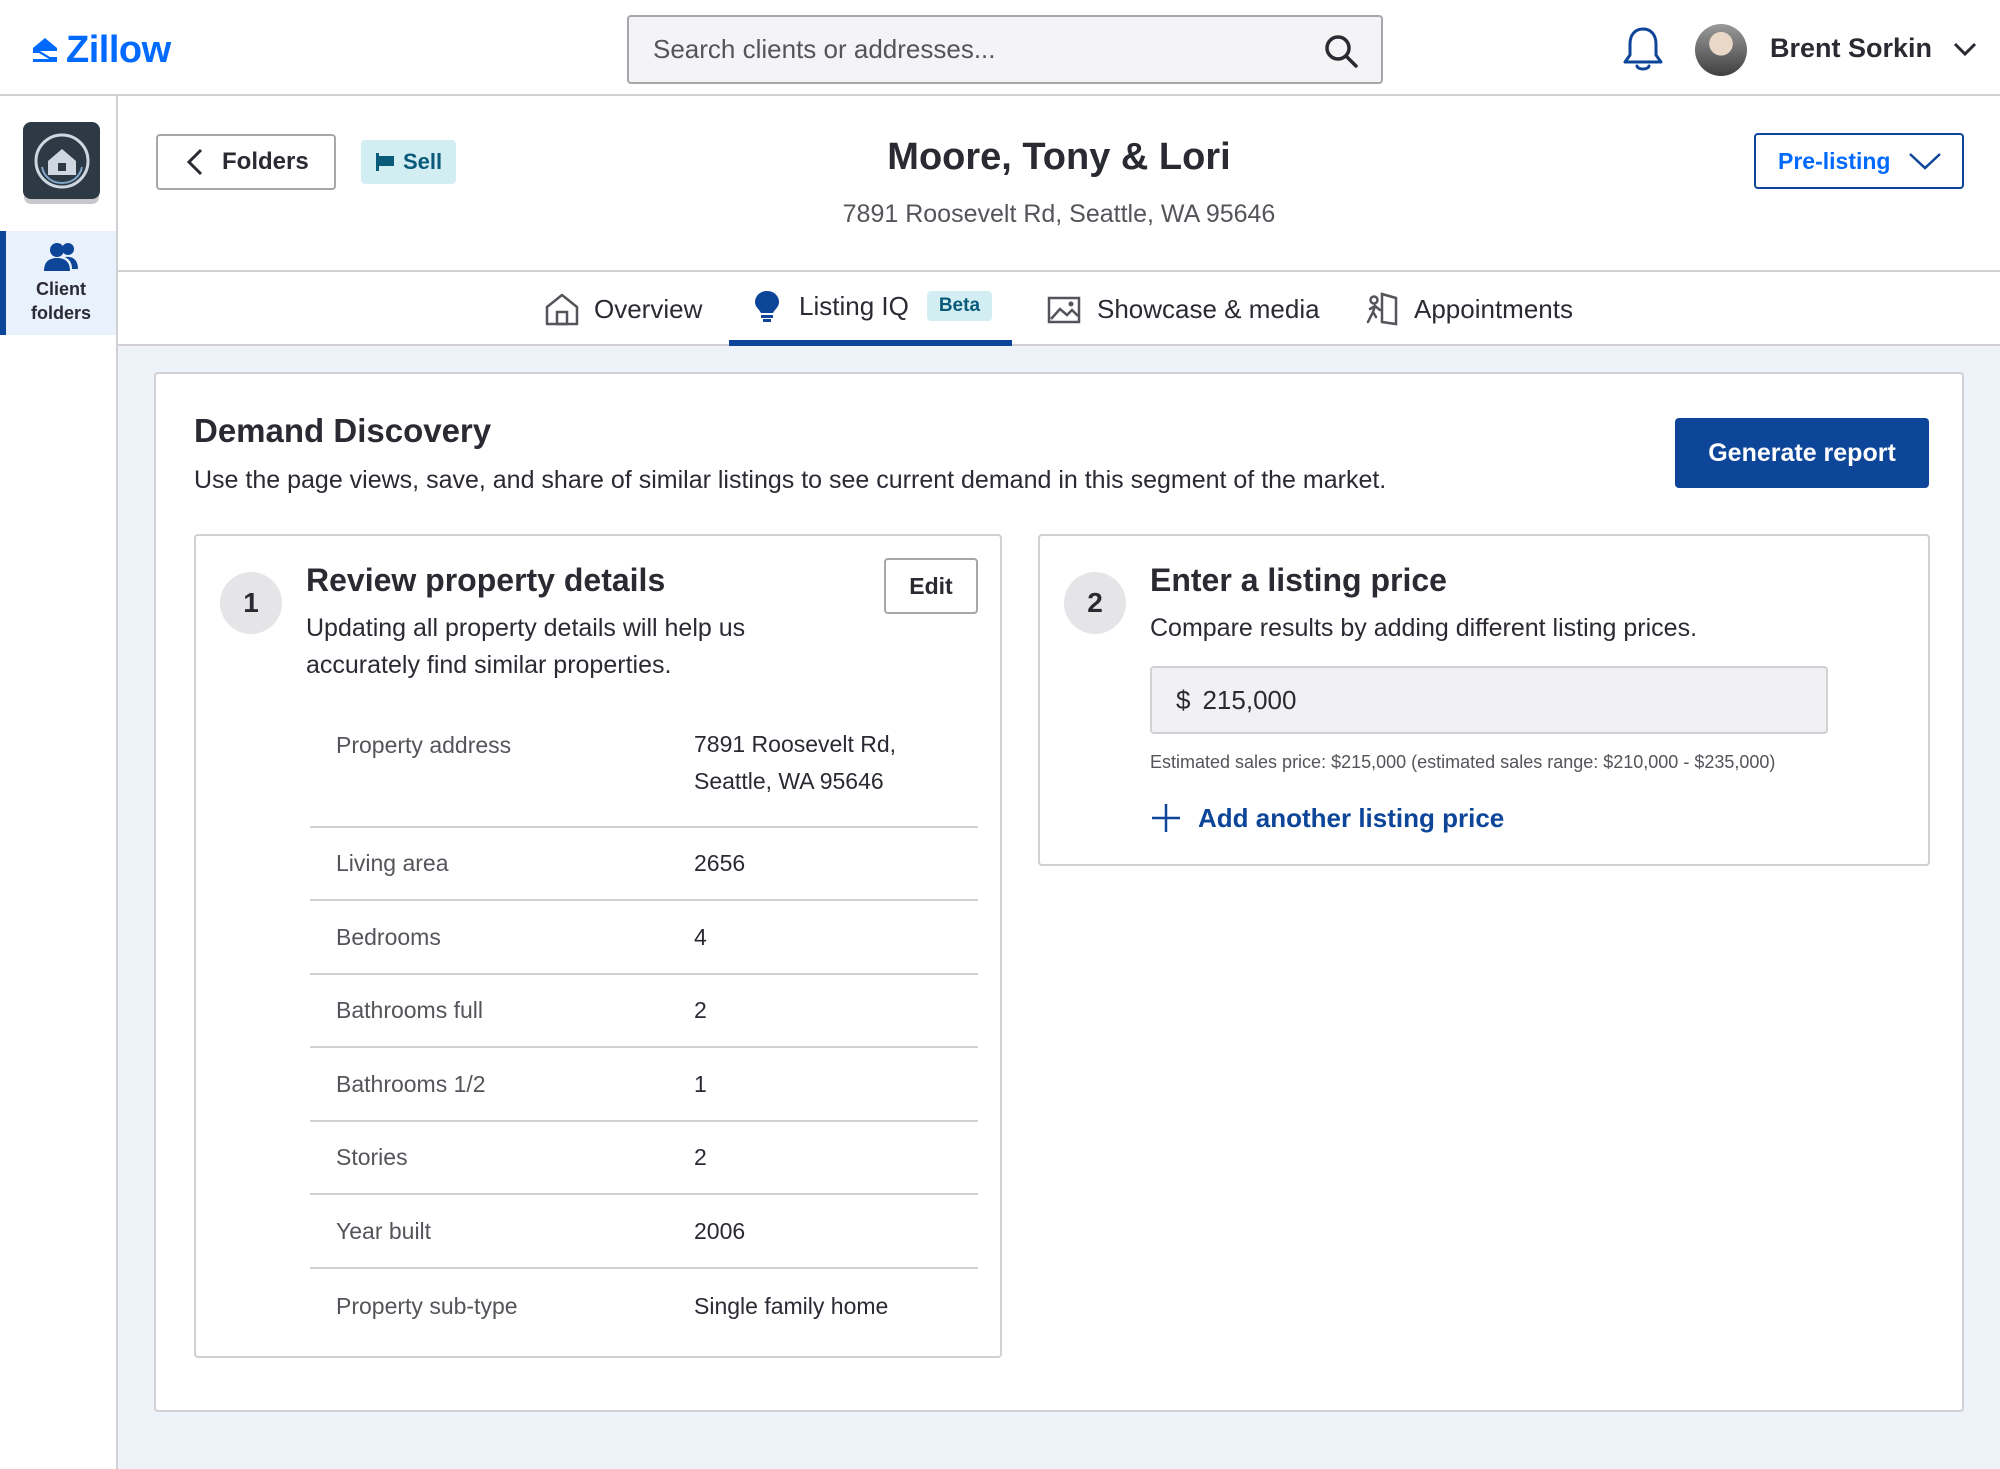 This screenshot has height=1469, width=2000. I want to click on detail-label: Bathrooms full, so click(410, 1010).